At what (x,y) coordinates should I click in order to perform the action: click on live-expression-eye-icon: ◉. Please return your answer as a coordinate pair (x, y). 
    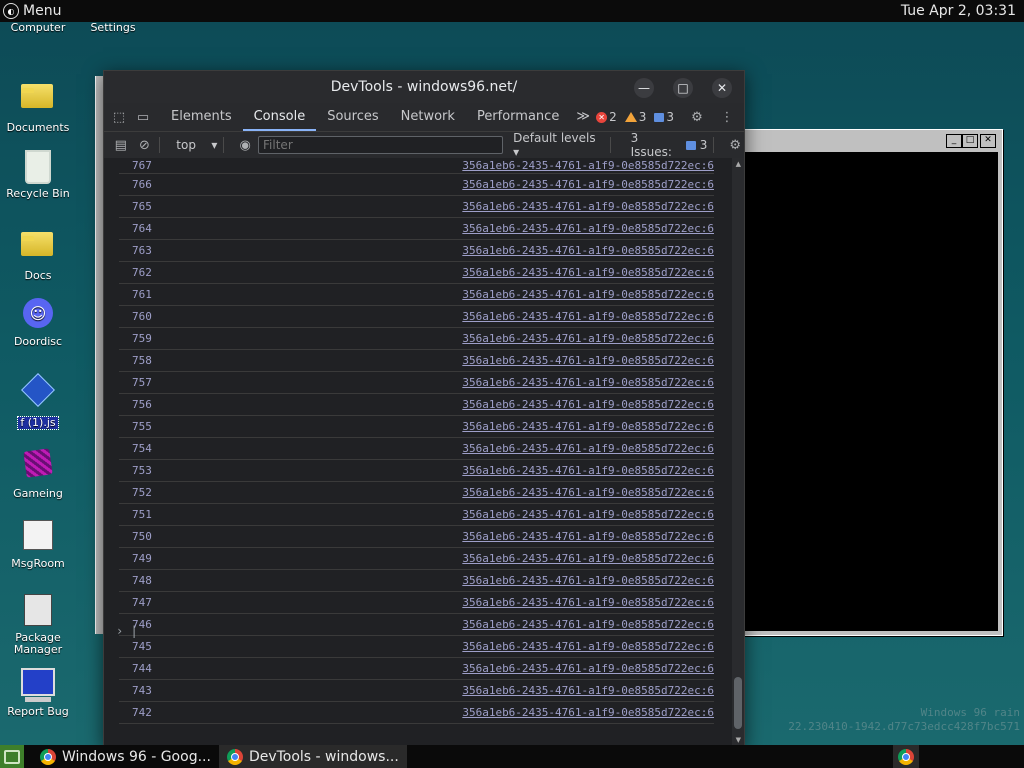
    Looking at the image, I should click on (245, 145).